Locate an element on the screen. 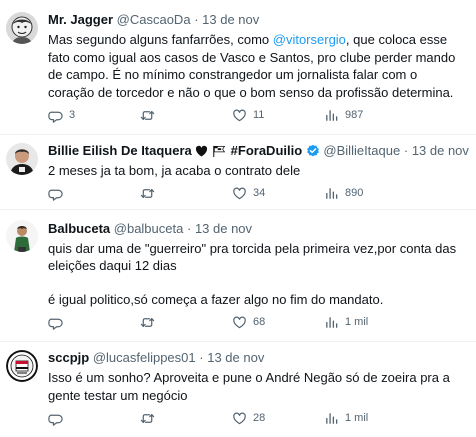 The width and height of the screenshot is (476, 437). tweet-header: Balbuceta @balbuceta · 13 de nov is located at coordinates (259, 229).